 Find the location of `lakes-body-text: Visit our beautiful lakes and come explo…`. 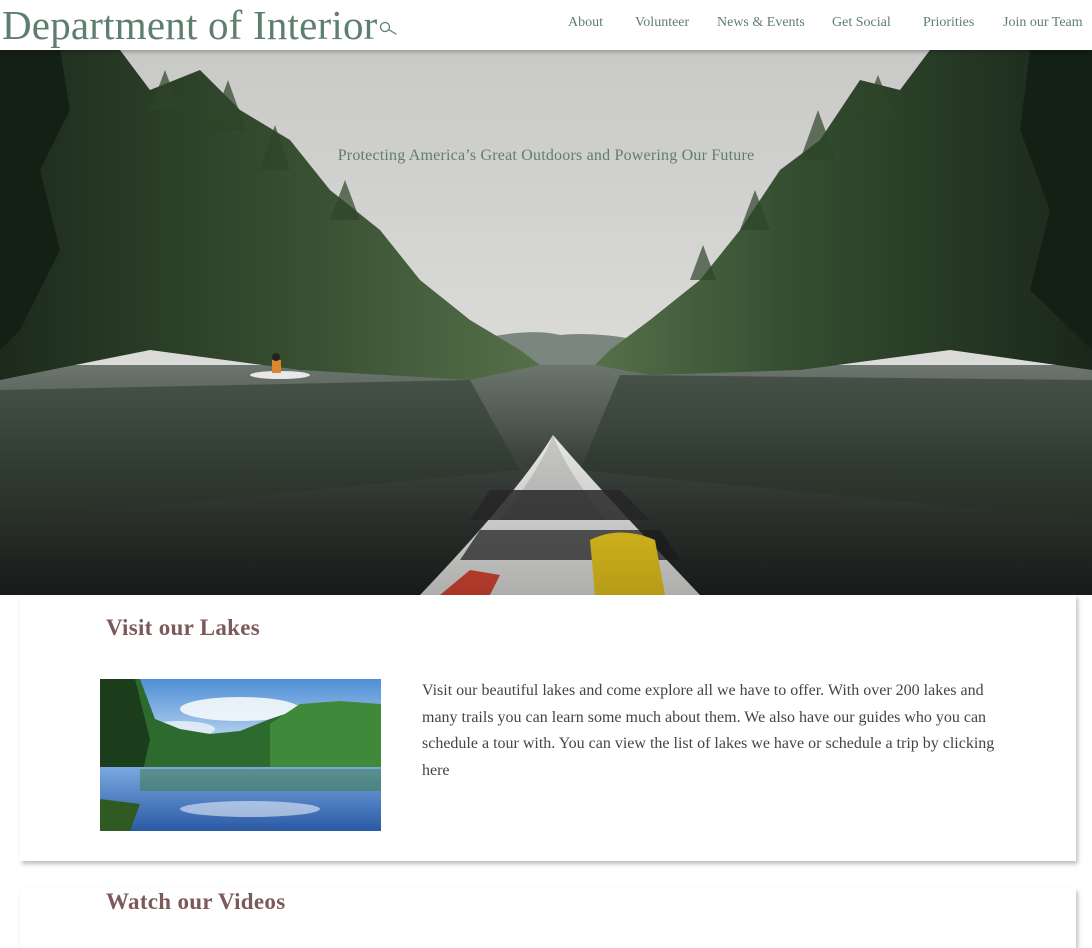

lakes-body-text: Visit our beautiful lakes and come explo… is located at coordinates (708, 717).